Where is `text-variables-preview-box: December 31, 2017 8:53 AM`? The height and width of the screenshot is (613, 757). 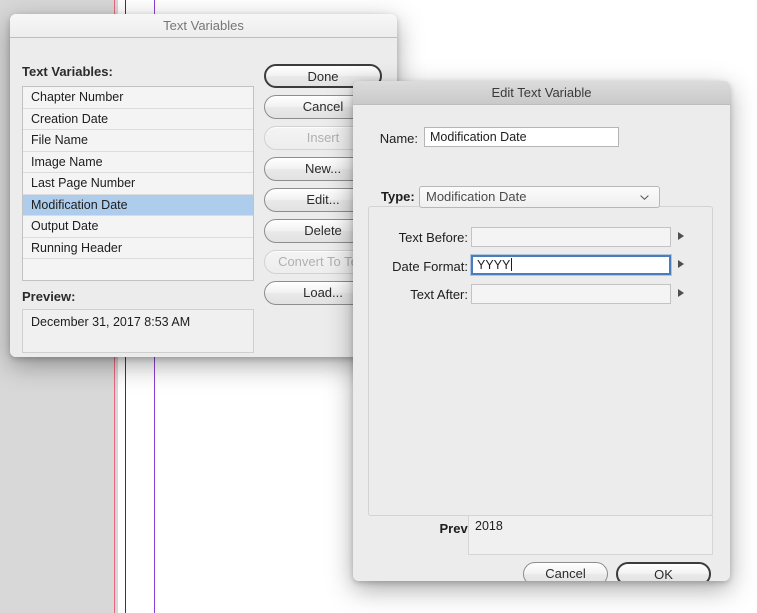
text-variables-preview-box: December 31, 2017 8:53 AM is located at coordinates (138, 331).